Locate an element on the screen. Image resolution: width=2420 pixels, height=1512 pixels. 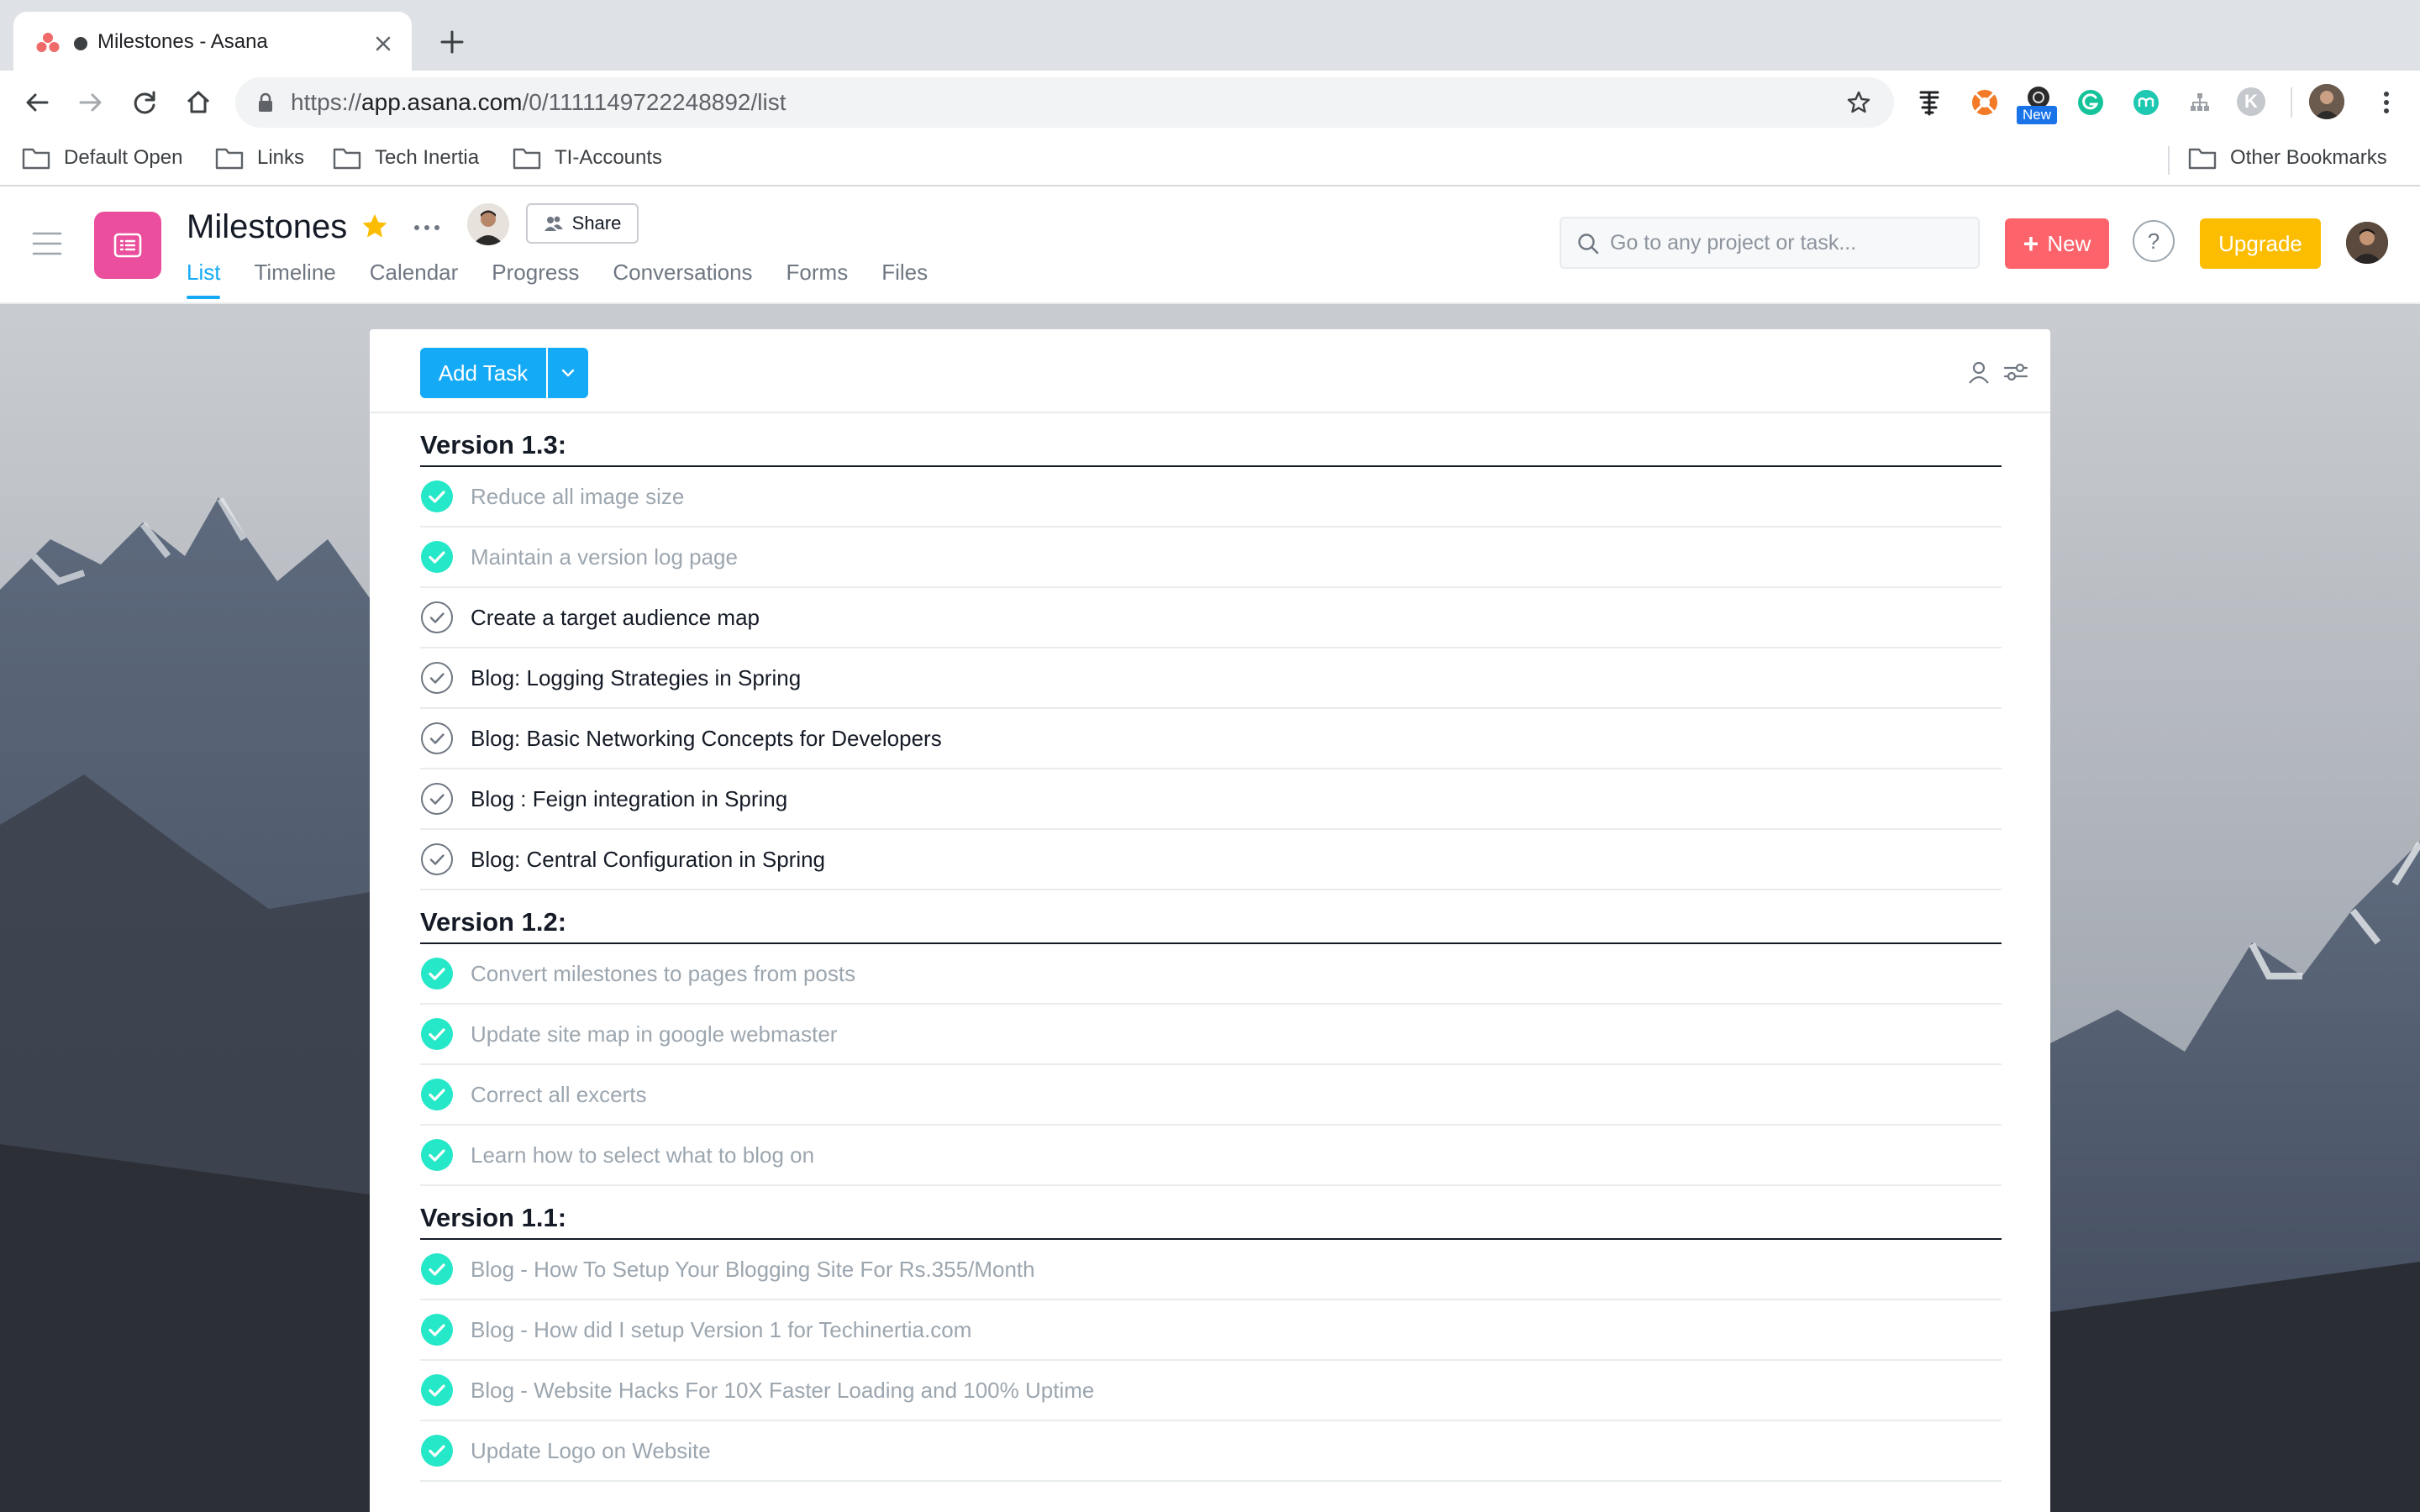
user-avatar is located at coordinates (2367, 243).